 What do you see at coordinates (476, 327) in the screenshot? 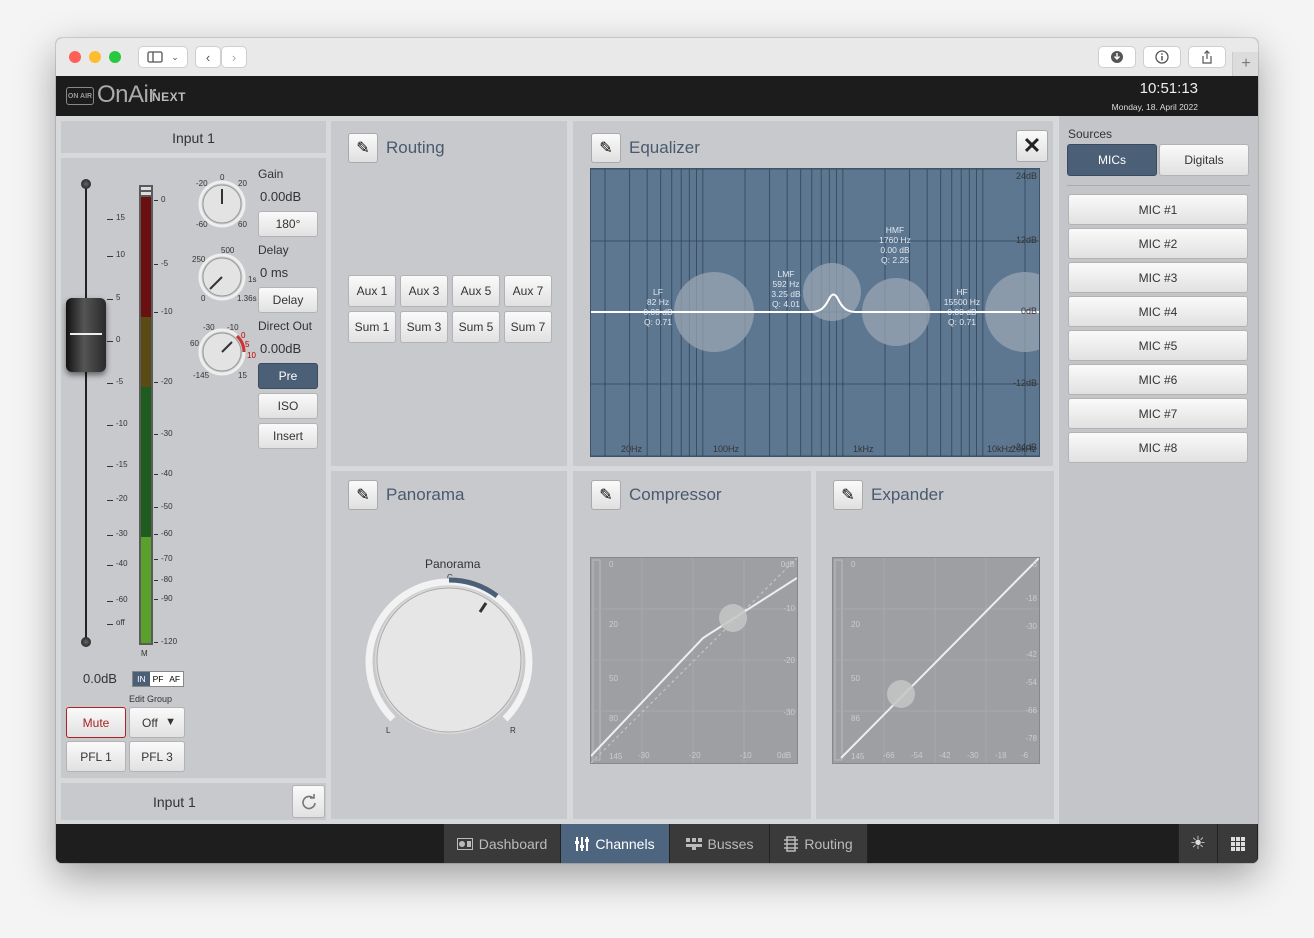
I see `routing-button: Sum 5` at bounding box center [476, 327].